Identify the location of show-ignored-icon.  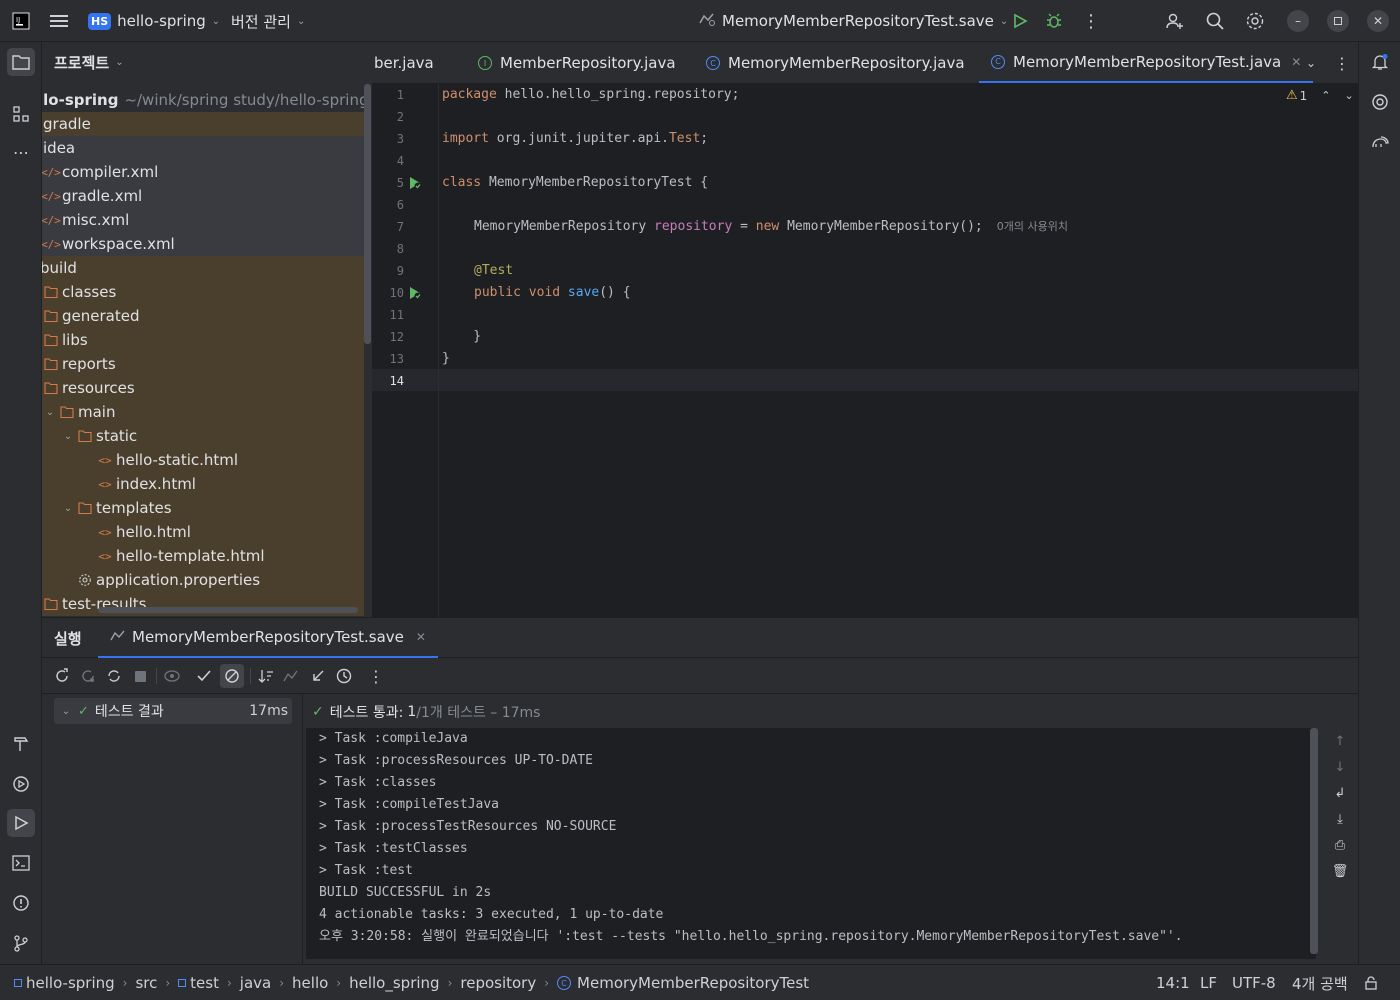
(232, 676).